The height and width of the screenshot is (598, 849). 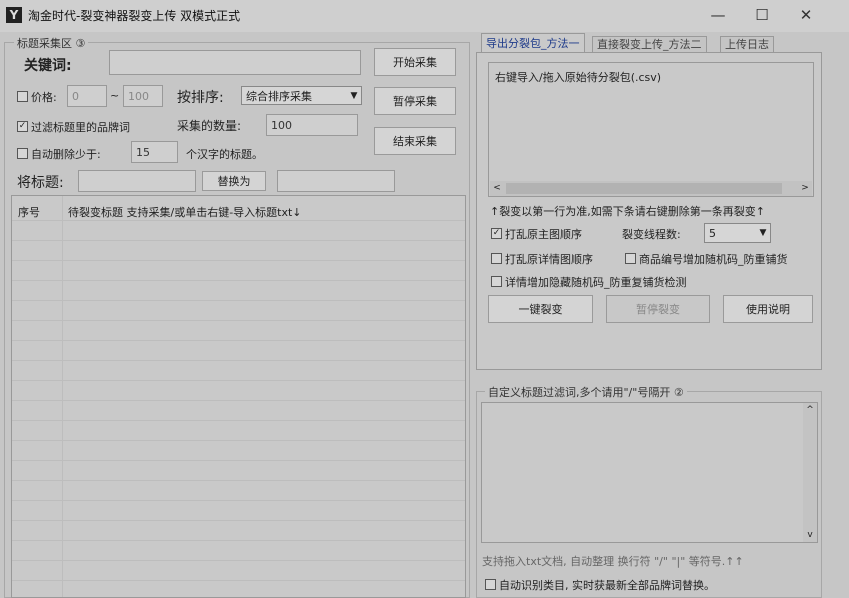 What do you see at coordinates (651, 234) in the screenshot?
I see `thread-count-label: 裂变线程数:` at bounding box center [651, 234].